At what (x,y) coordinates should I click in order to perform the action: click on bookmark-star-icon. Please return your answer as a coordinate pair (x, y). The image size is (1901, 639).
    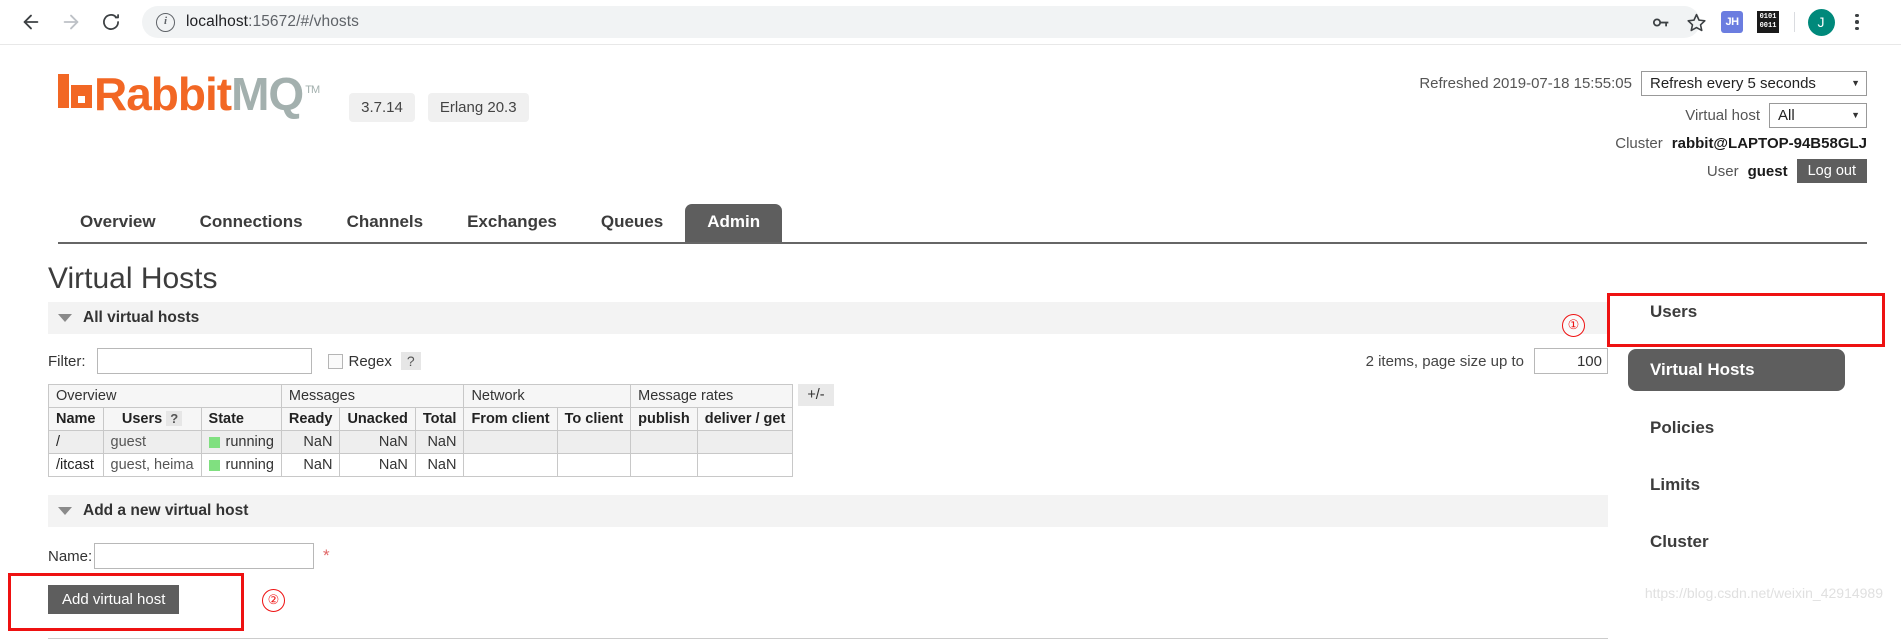
    Looking at the image, I should click on (1696, 22).